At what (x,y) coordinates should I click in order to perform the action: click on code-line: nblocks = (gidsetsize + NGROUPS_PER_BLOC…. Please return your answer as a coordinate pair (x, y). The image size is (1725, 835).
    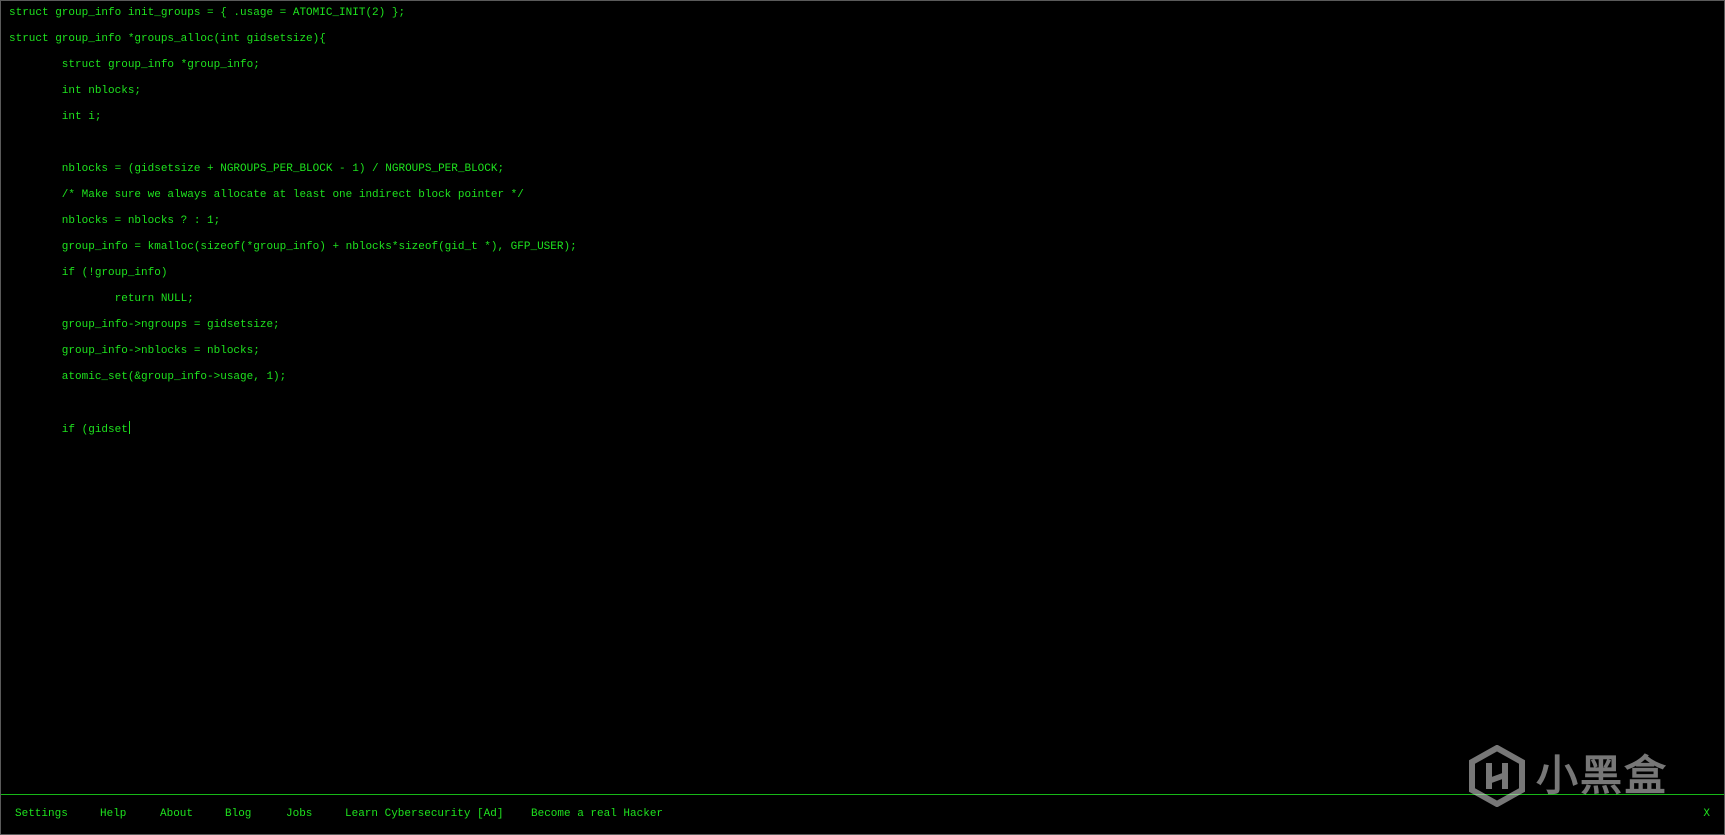
    Looking at the image, I should click on (257, 169).